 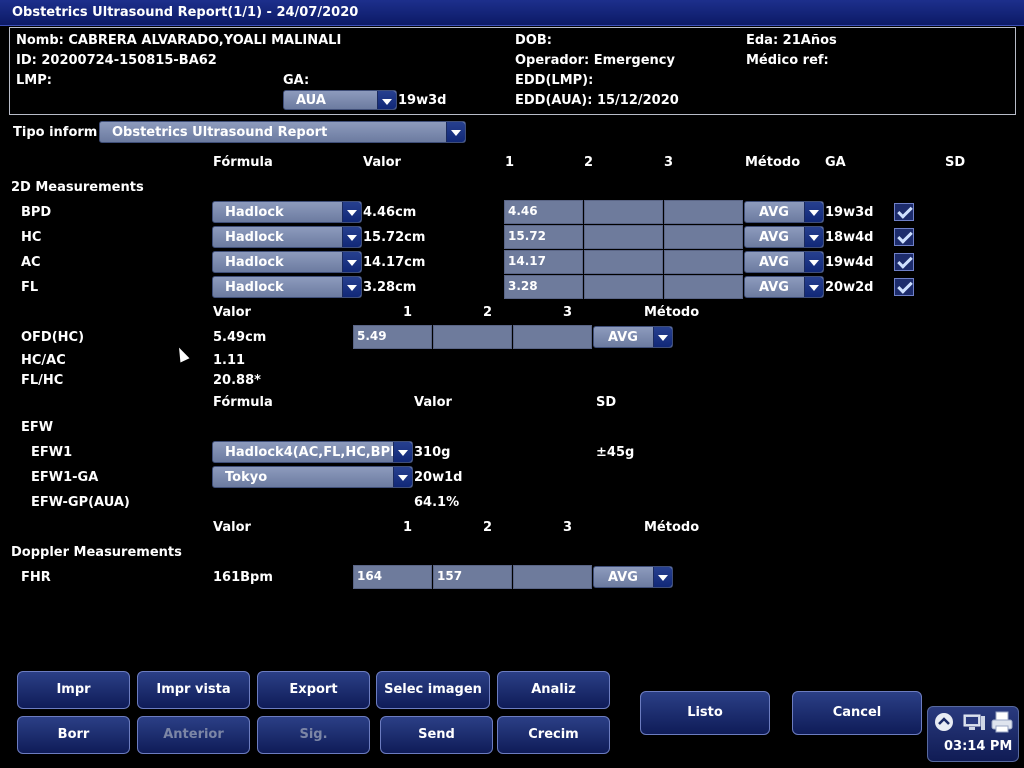 I want to click on section-doppler-measurements: Doppler Measurements, so click(x=96, y=552).